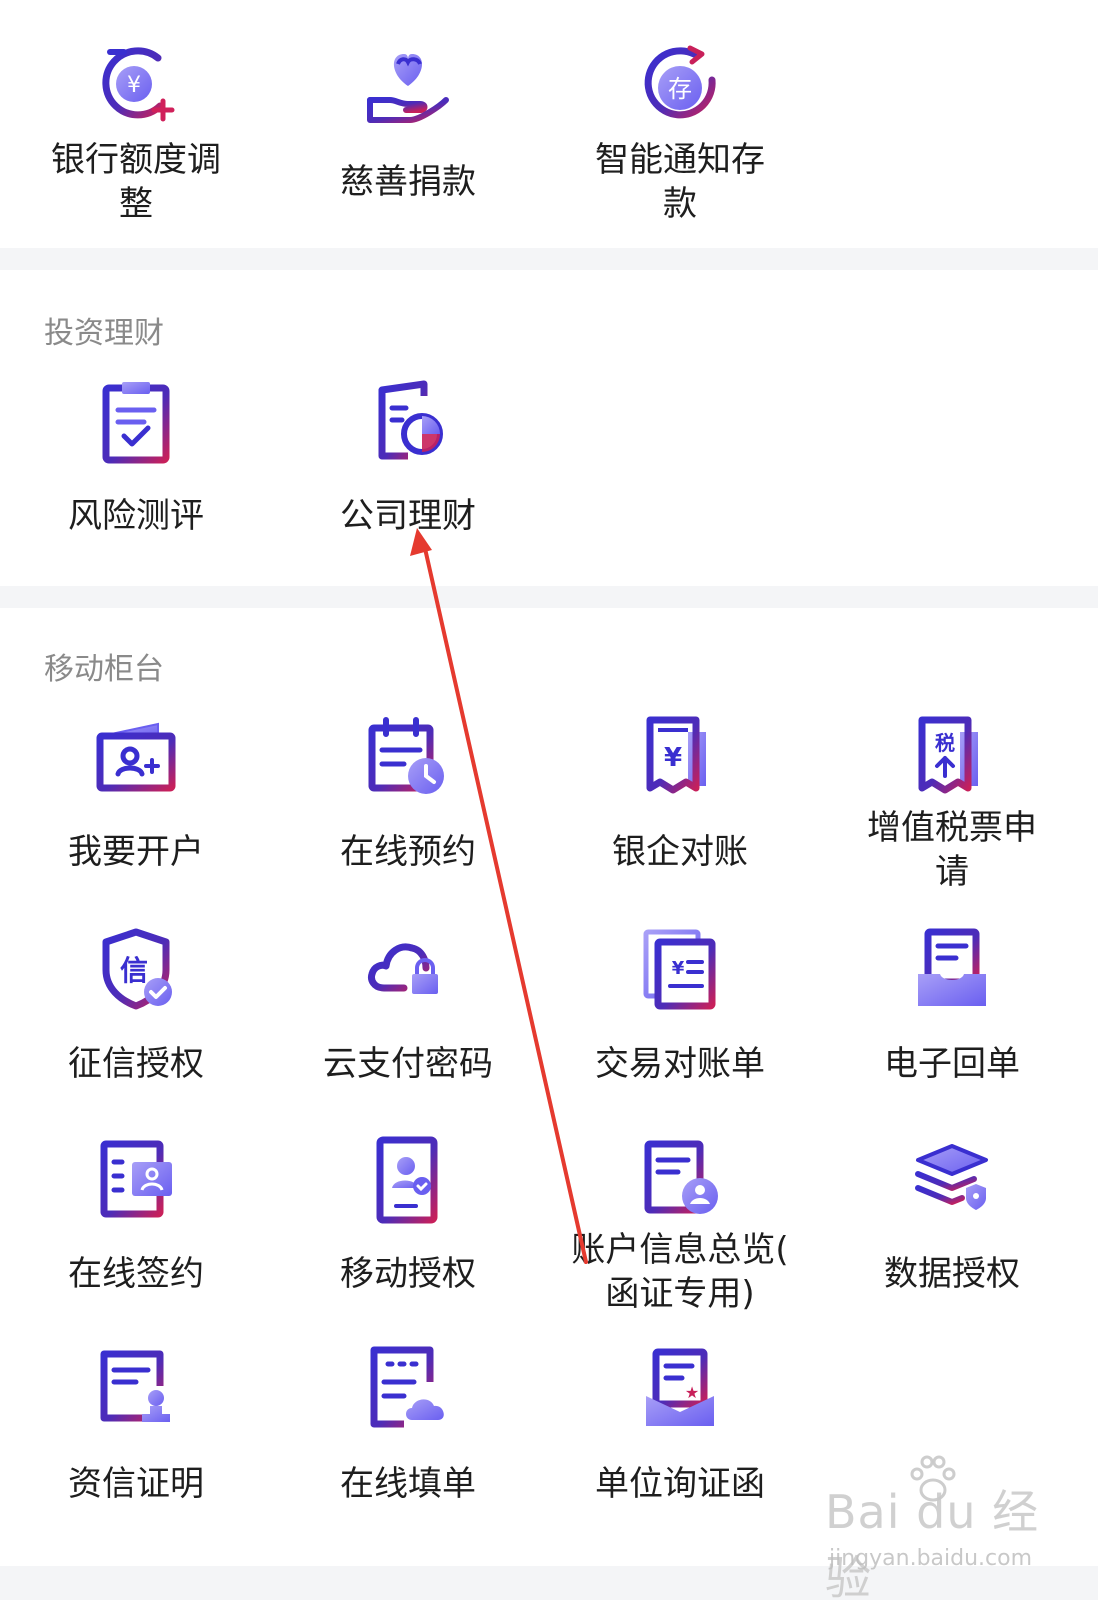  What do you see at coordinates (134, 970) in the screenshot?
I see `svg-text: 信` at bounding box center [134, 970].